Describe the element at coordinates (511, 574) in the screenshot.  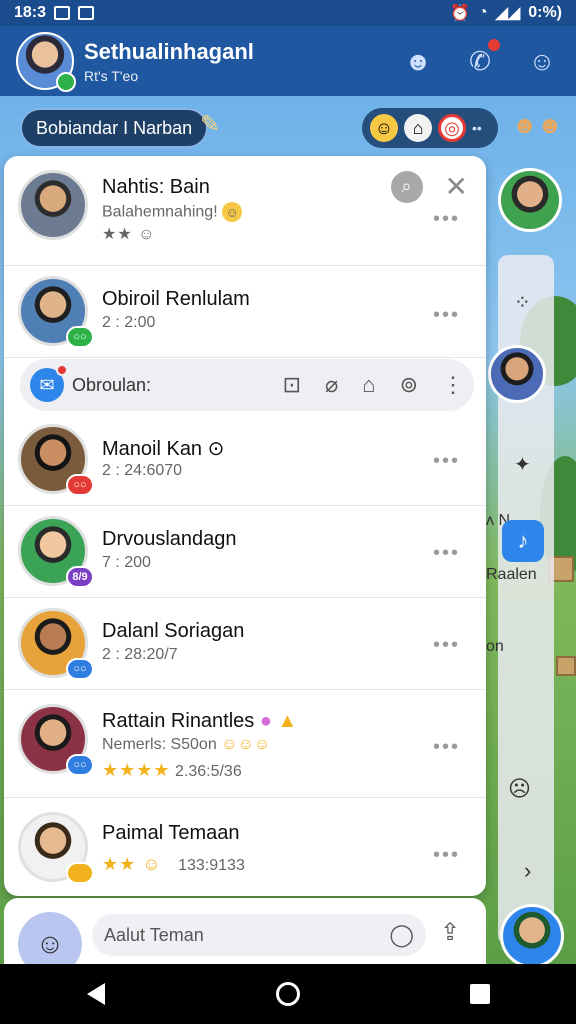
I see `side-label: Raalen` at that location.